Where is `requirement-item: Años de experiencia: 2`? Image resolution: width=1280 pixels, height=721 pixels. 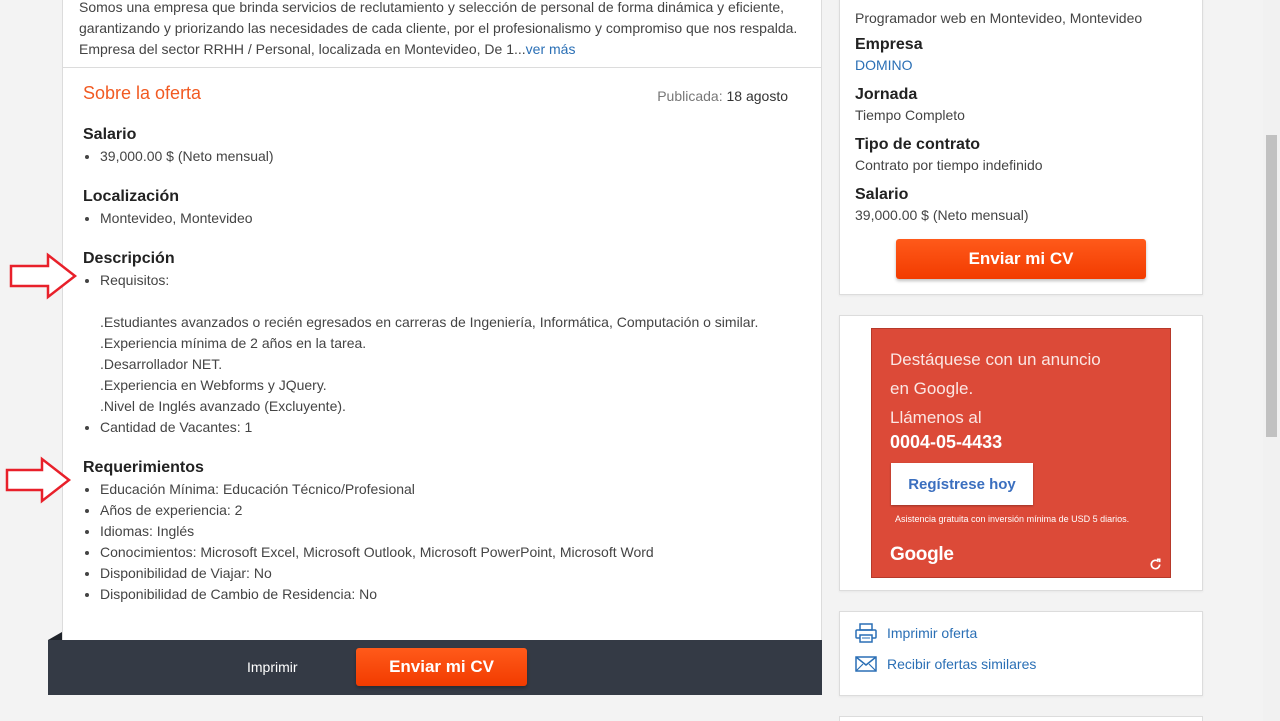
requirement-item: Años de experiencia: 2 is located at coordinates (451, 510).